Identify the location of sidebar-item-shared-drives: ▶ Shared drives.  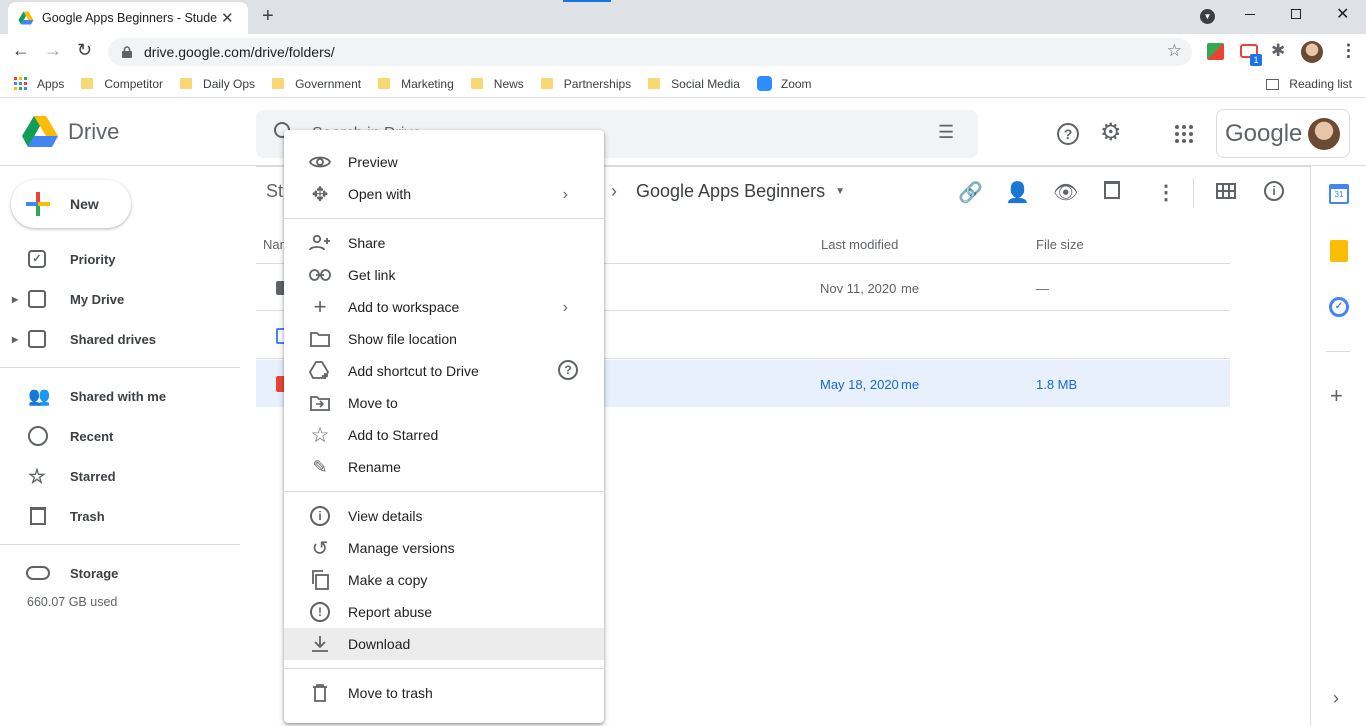
(120, 339).